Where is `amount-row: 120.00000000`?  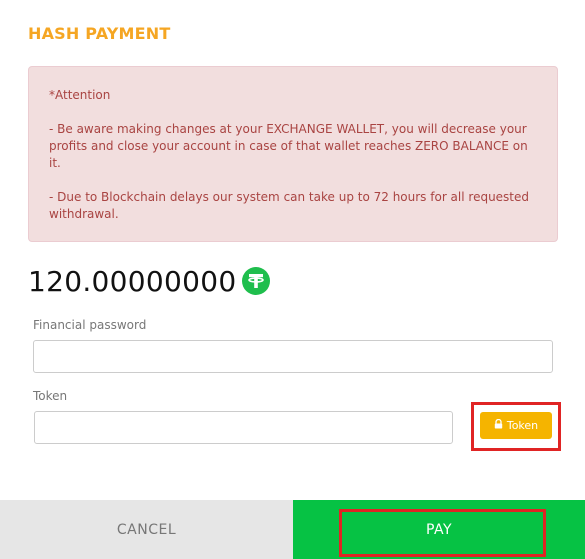
amount-row: 120.00000000 is located at coordinates (149, 281).